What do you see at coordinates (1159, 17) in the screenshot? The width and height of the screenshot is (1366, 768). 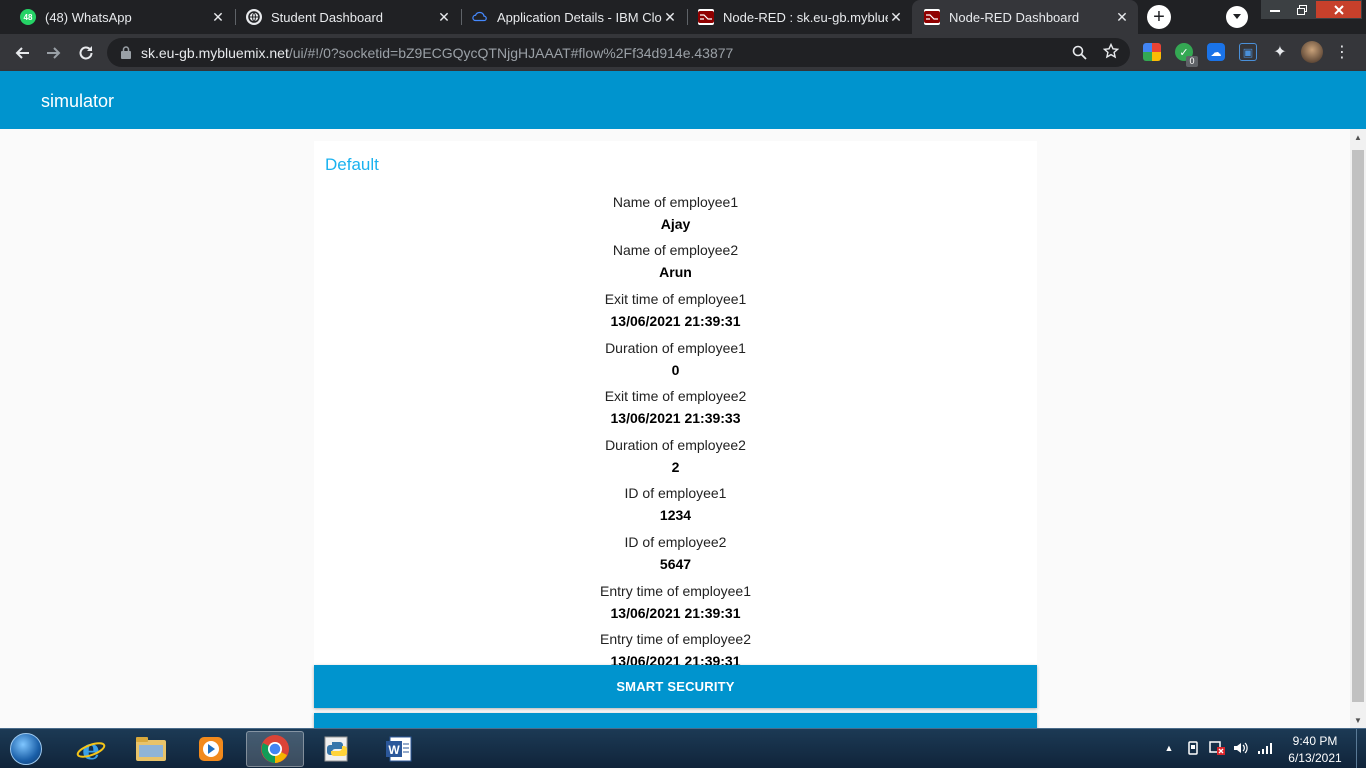 I see `new-tab-button: +` at bounding box center [1159, 17].